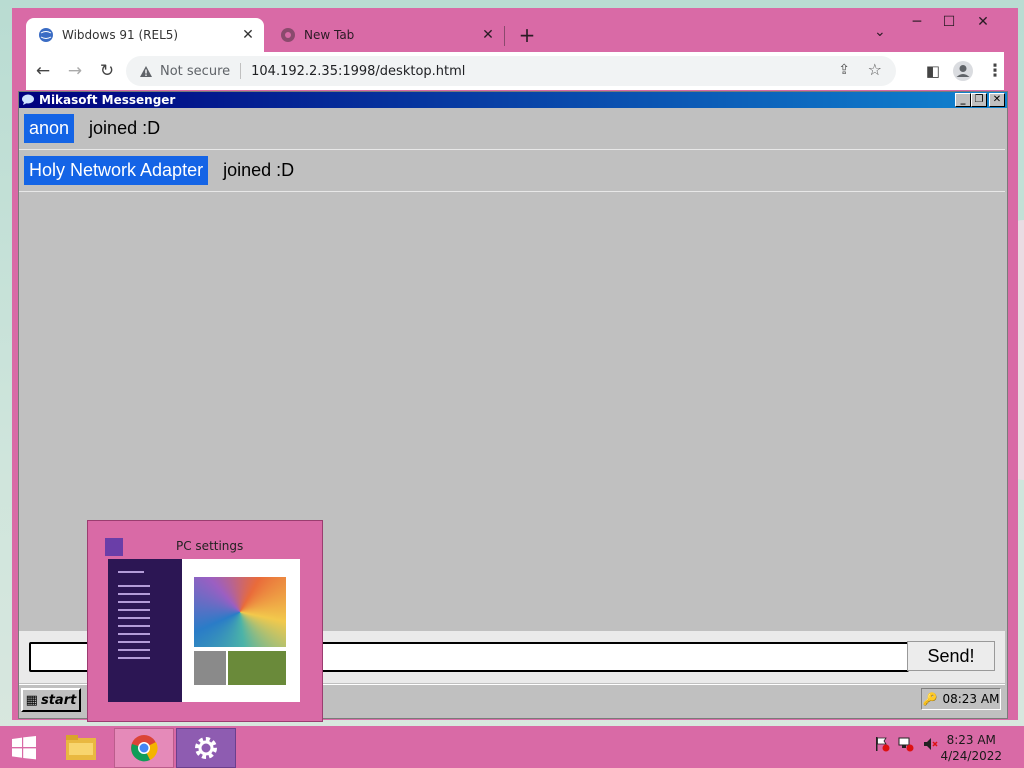  Describe the element at coordinates (933, 71) in the screenshot. I see `side-panel-icon: ◧` at that location.